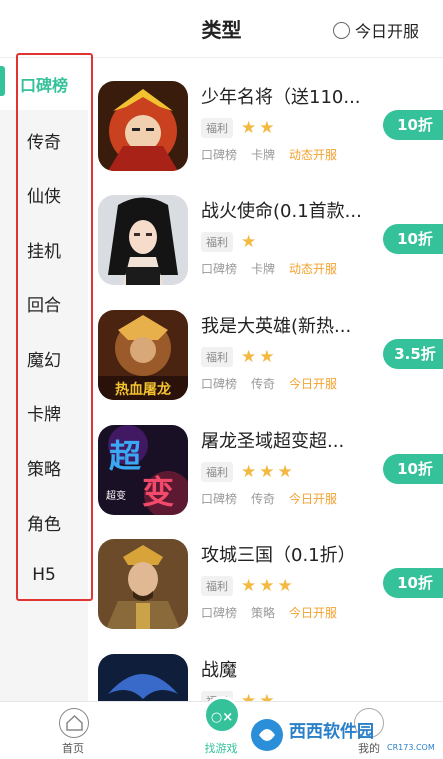 The image size is (443, 759). I want to click on nav-home: 首页, so click(73, 730).